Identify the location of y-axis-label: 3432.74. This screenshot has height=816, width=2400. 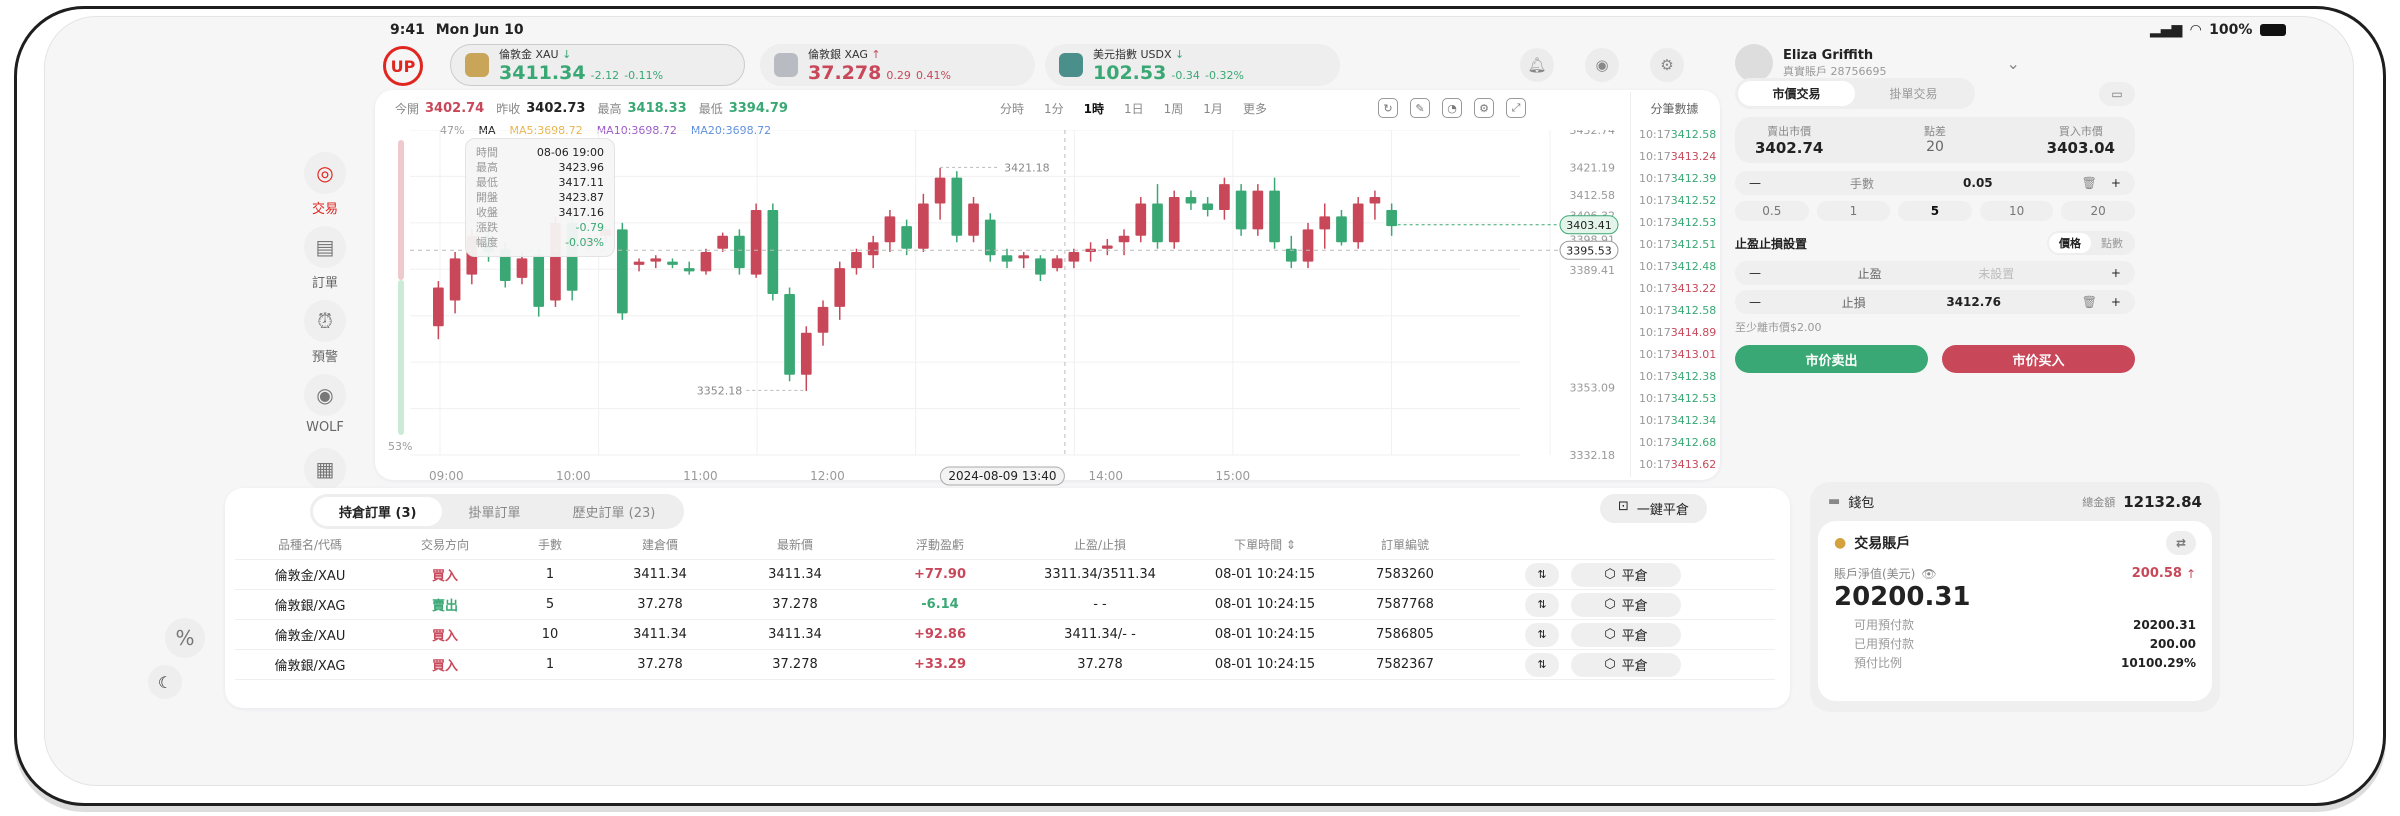
(1593, 133).